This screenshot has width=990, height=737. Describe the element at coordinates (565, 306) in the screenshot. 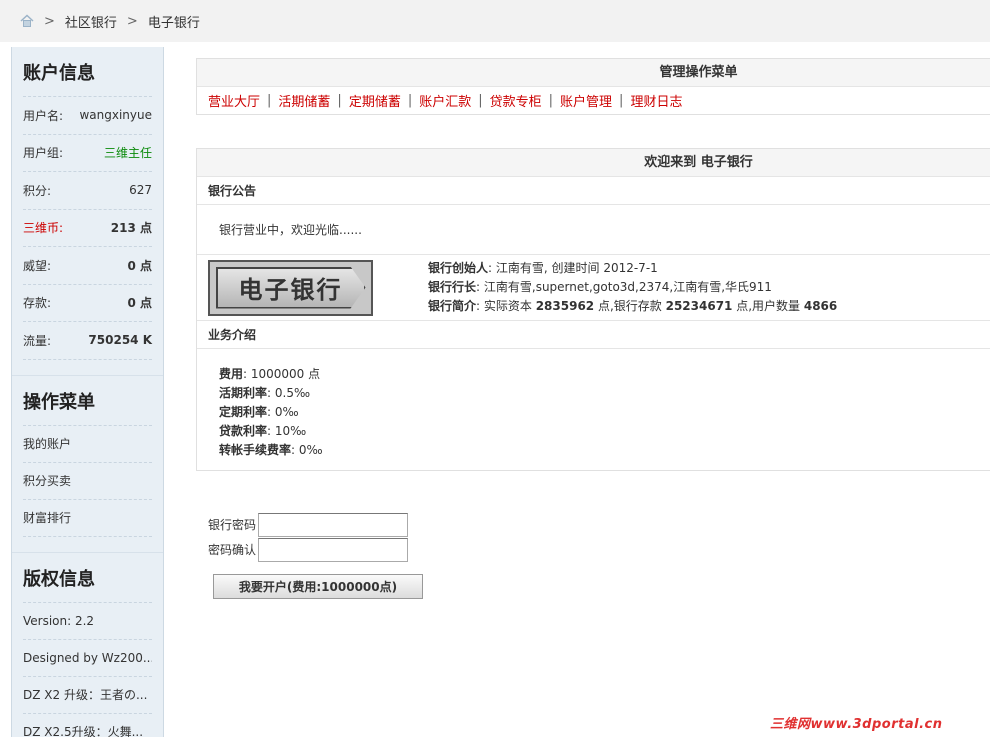

I see `capital-value: 2835962` at that location.